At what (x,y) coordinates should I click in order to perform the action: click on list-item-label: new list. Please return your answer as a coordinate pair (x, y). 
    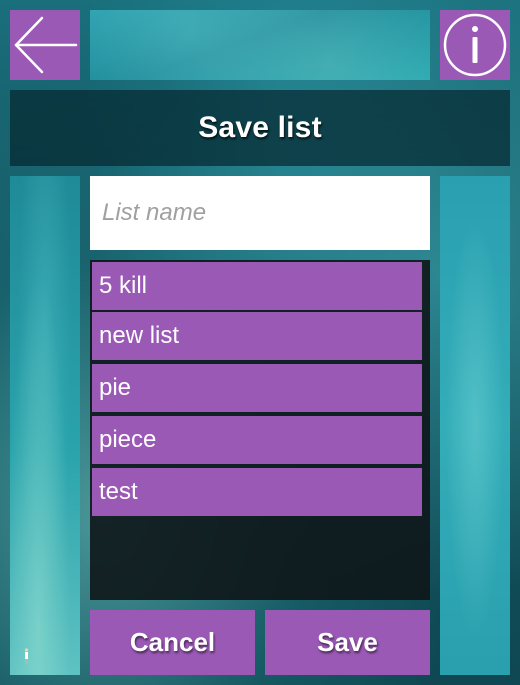
    Looking at the image, I should click on (139, 335).